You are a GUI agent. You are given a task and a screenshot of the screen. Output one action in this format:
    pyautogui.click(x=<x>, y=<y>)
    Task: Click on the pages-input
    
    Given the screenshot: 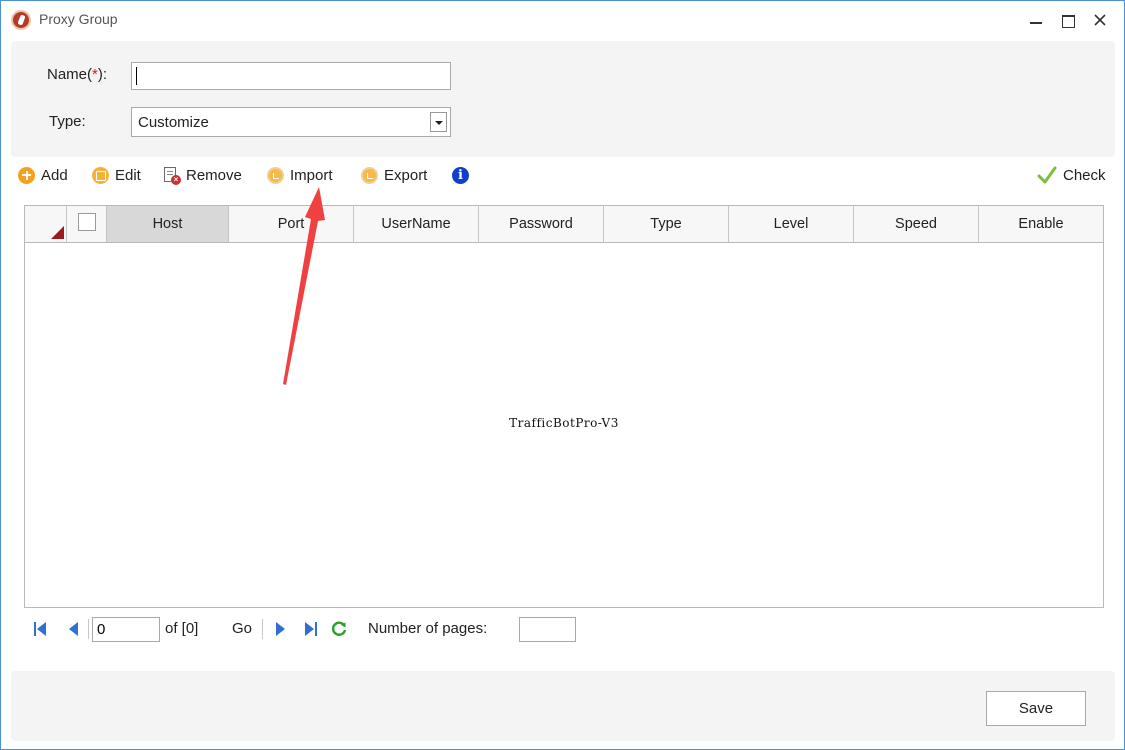 What is the action you would take?
    pyautogui.click(x=547, y=629)
    